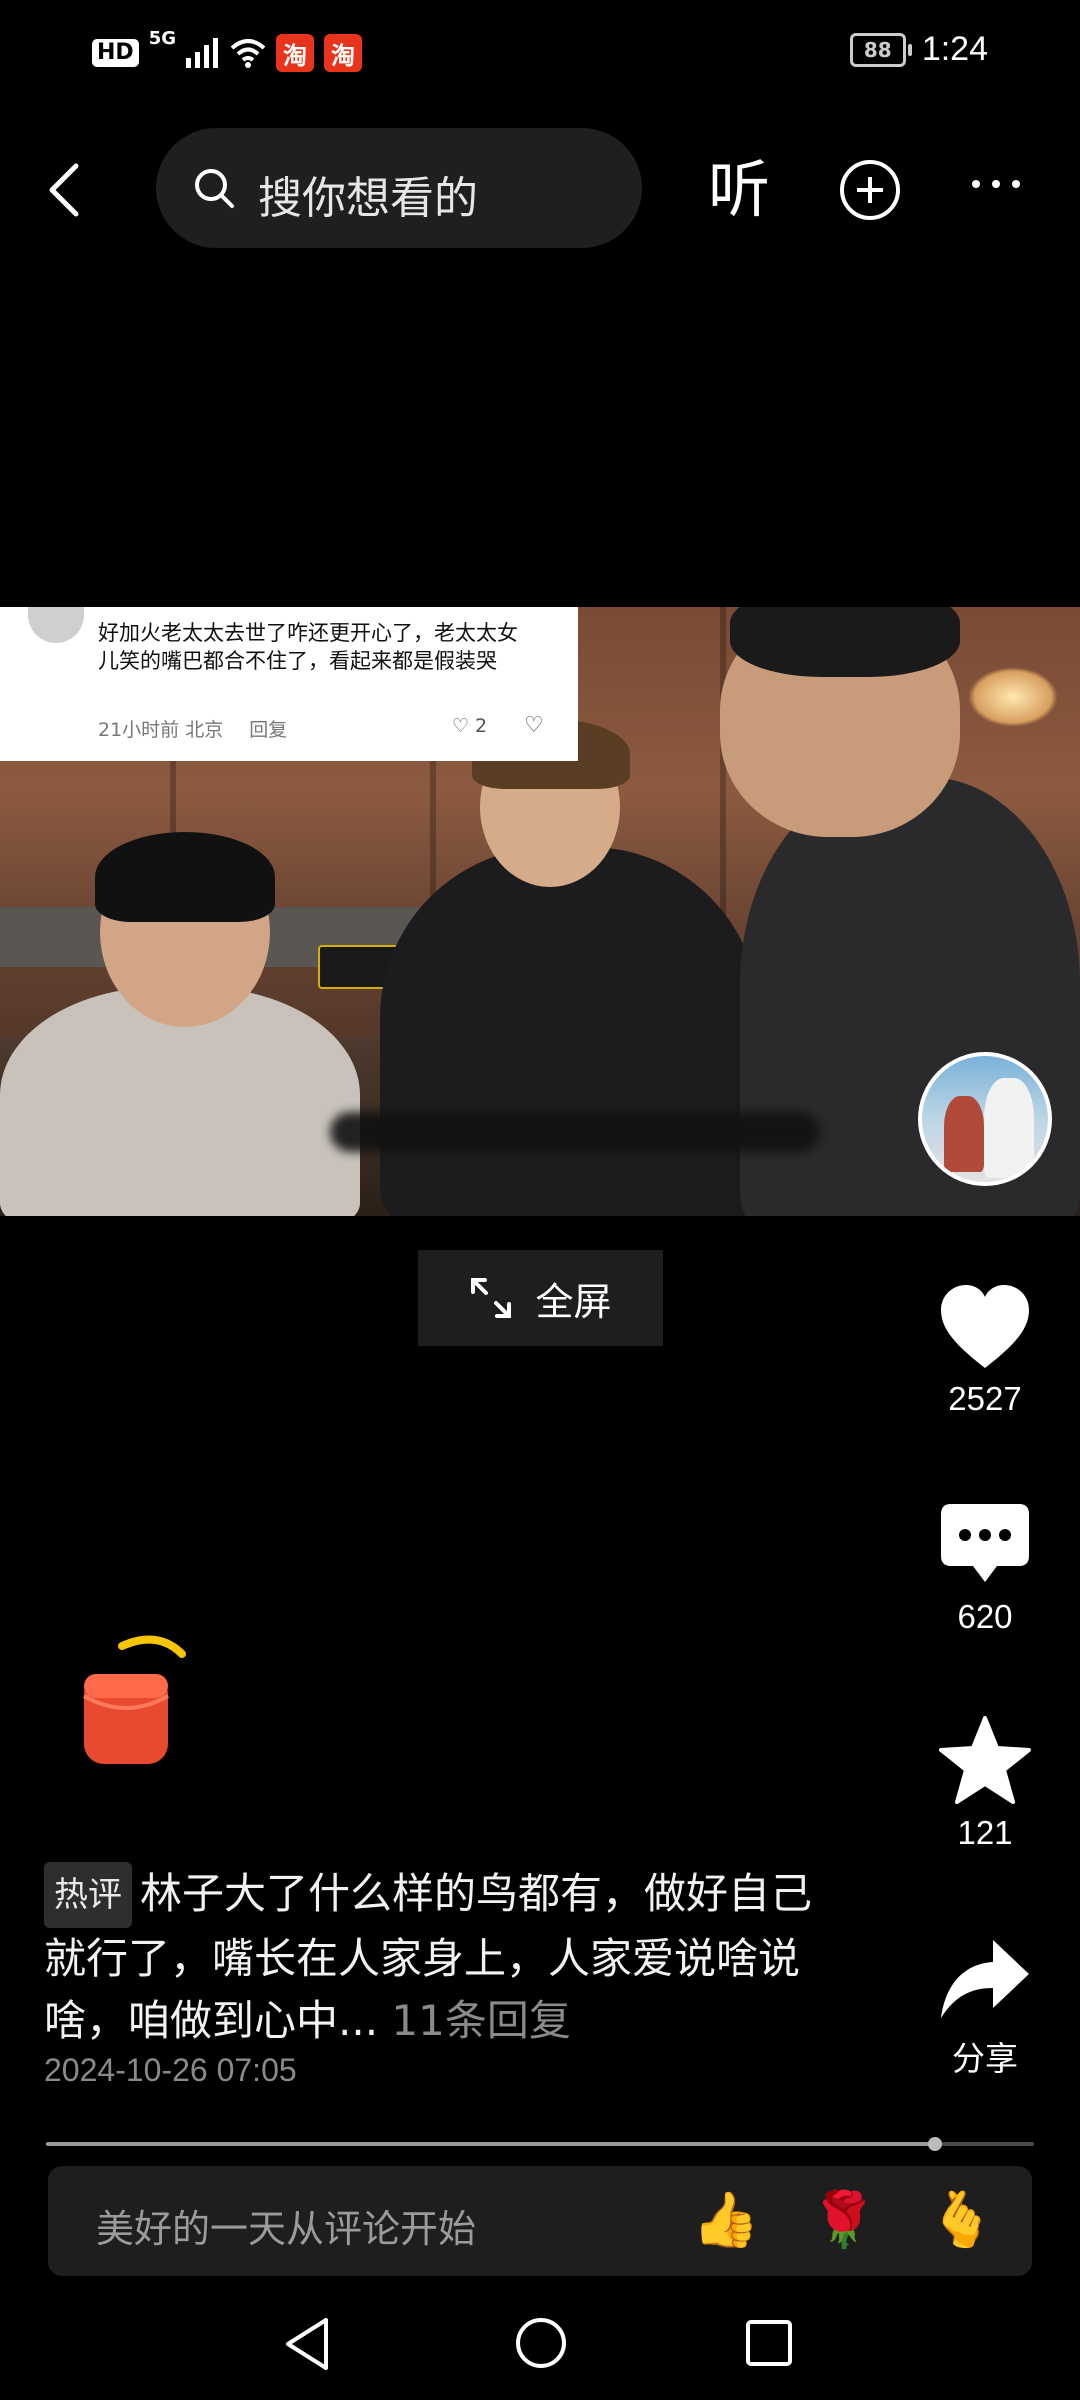 This screenshot has width=1080, height=2400. I want to click on status-bar: HD 5G 淘 淘 88 1:24, so click(540, 55).